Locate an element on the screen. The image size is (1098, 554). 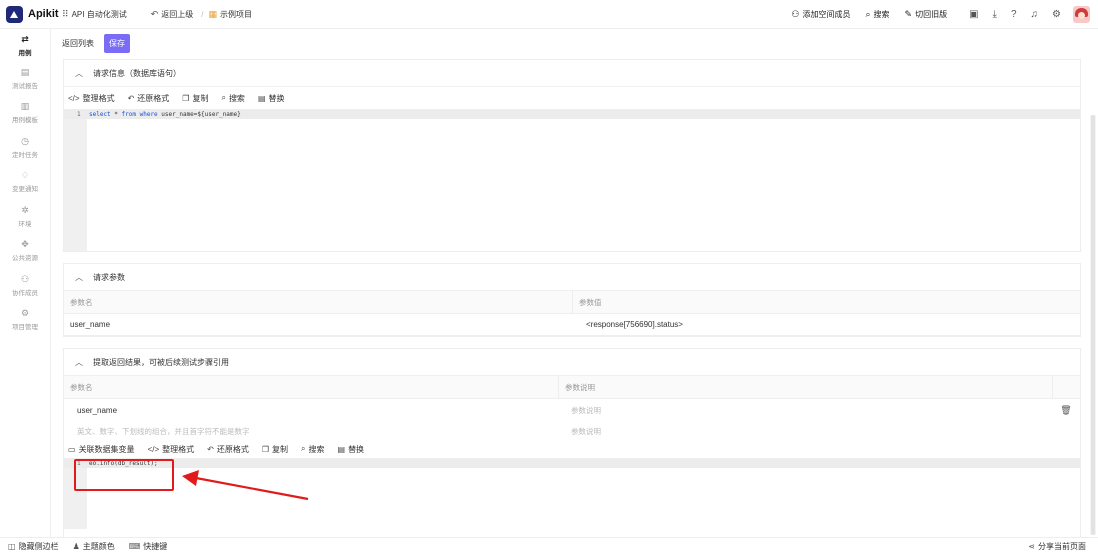
copy-icon: ❐ is located at coordinates (265, 449).